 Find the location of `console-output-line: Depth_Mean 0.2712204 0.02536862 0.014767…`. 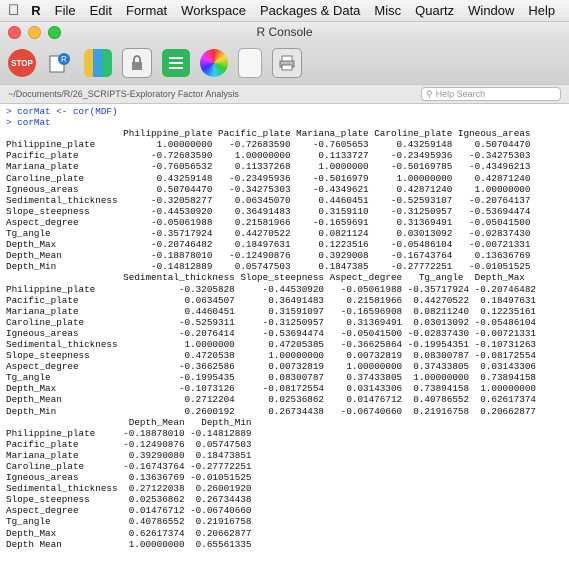

console-output-line: Depth_Mean 0.2712204 0.02536862 0.014767… is located at coordinates (271, 400).